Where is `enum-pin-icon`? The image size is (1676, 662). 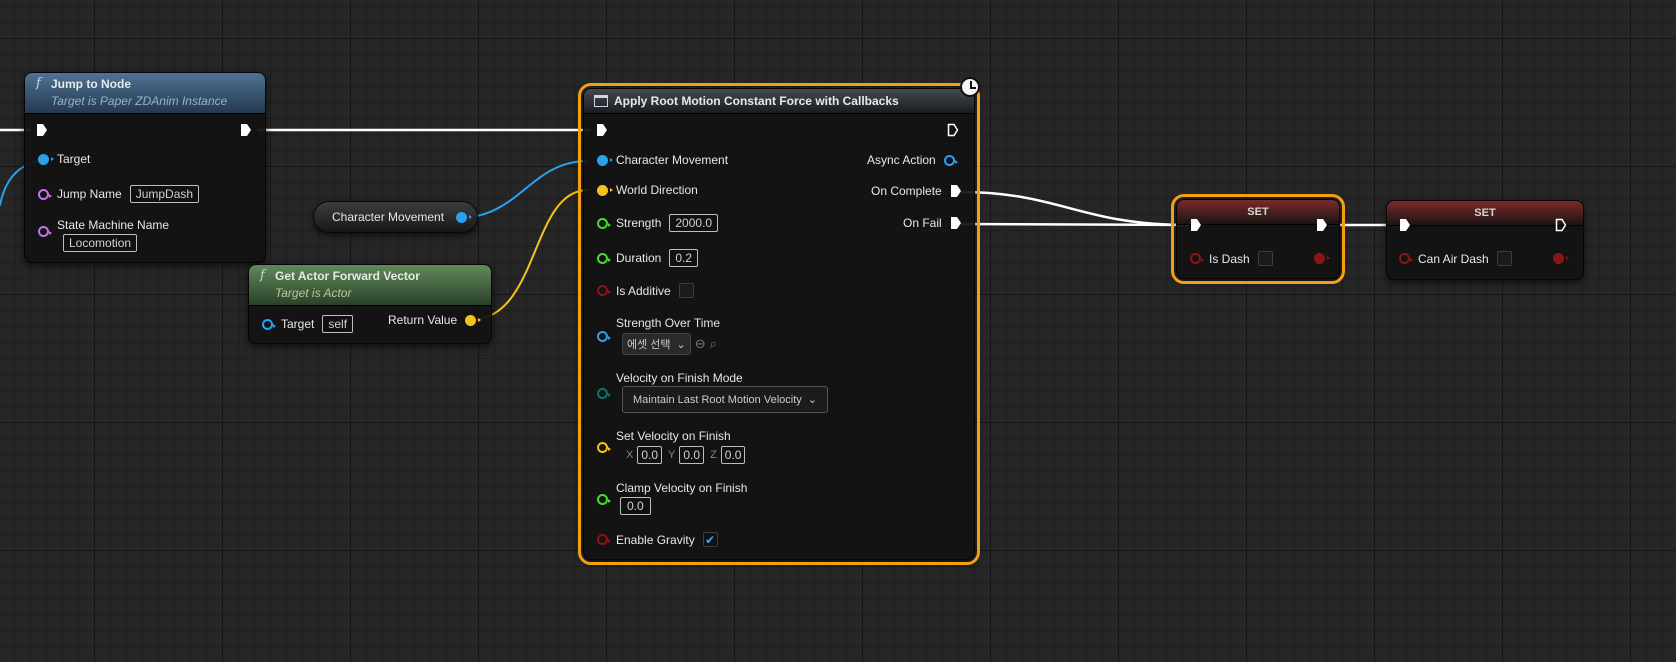
enum-pin-icon is located at coordinates (604, 393).